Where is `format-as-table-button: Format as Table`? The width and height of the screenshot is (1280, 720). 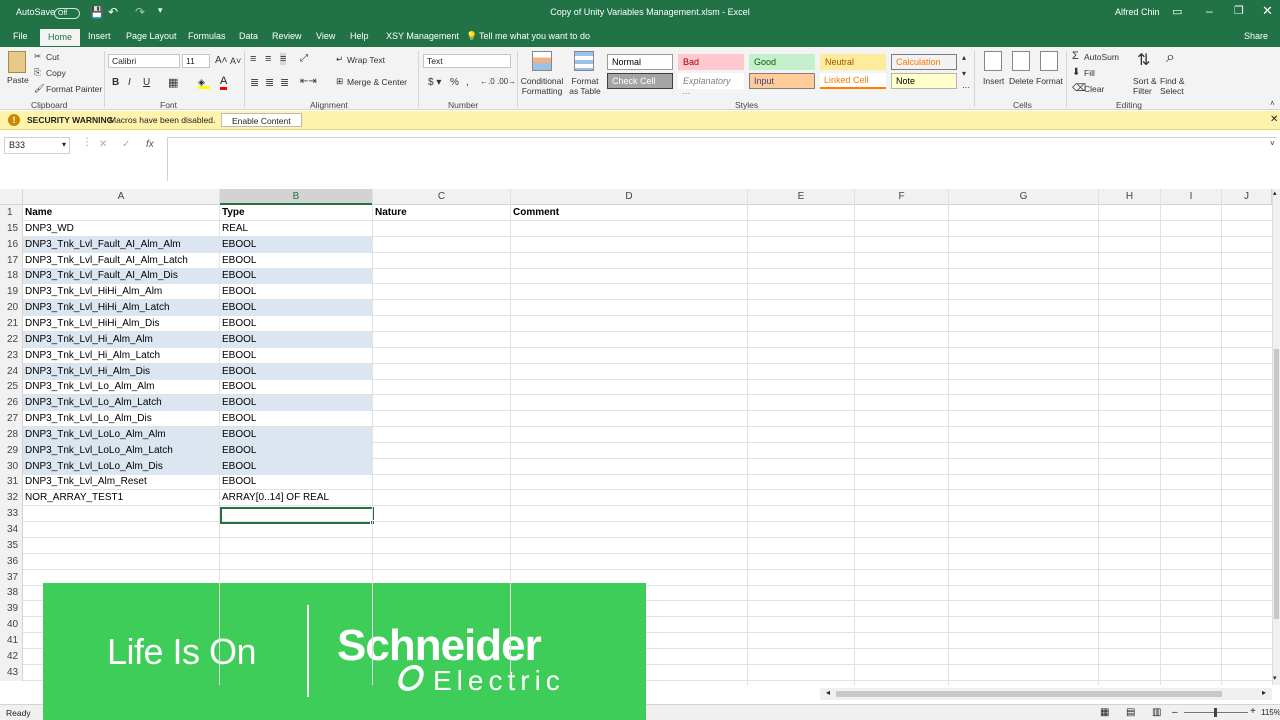 format-as-table-button: Format as Table is located at coordinates (585, 86).